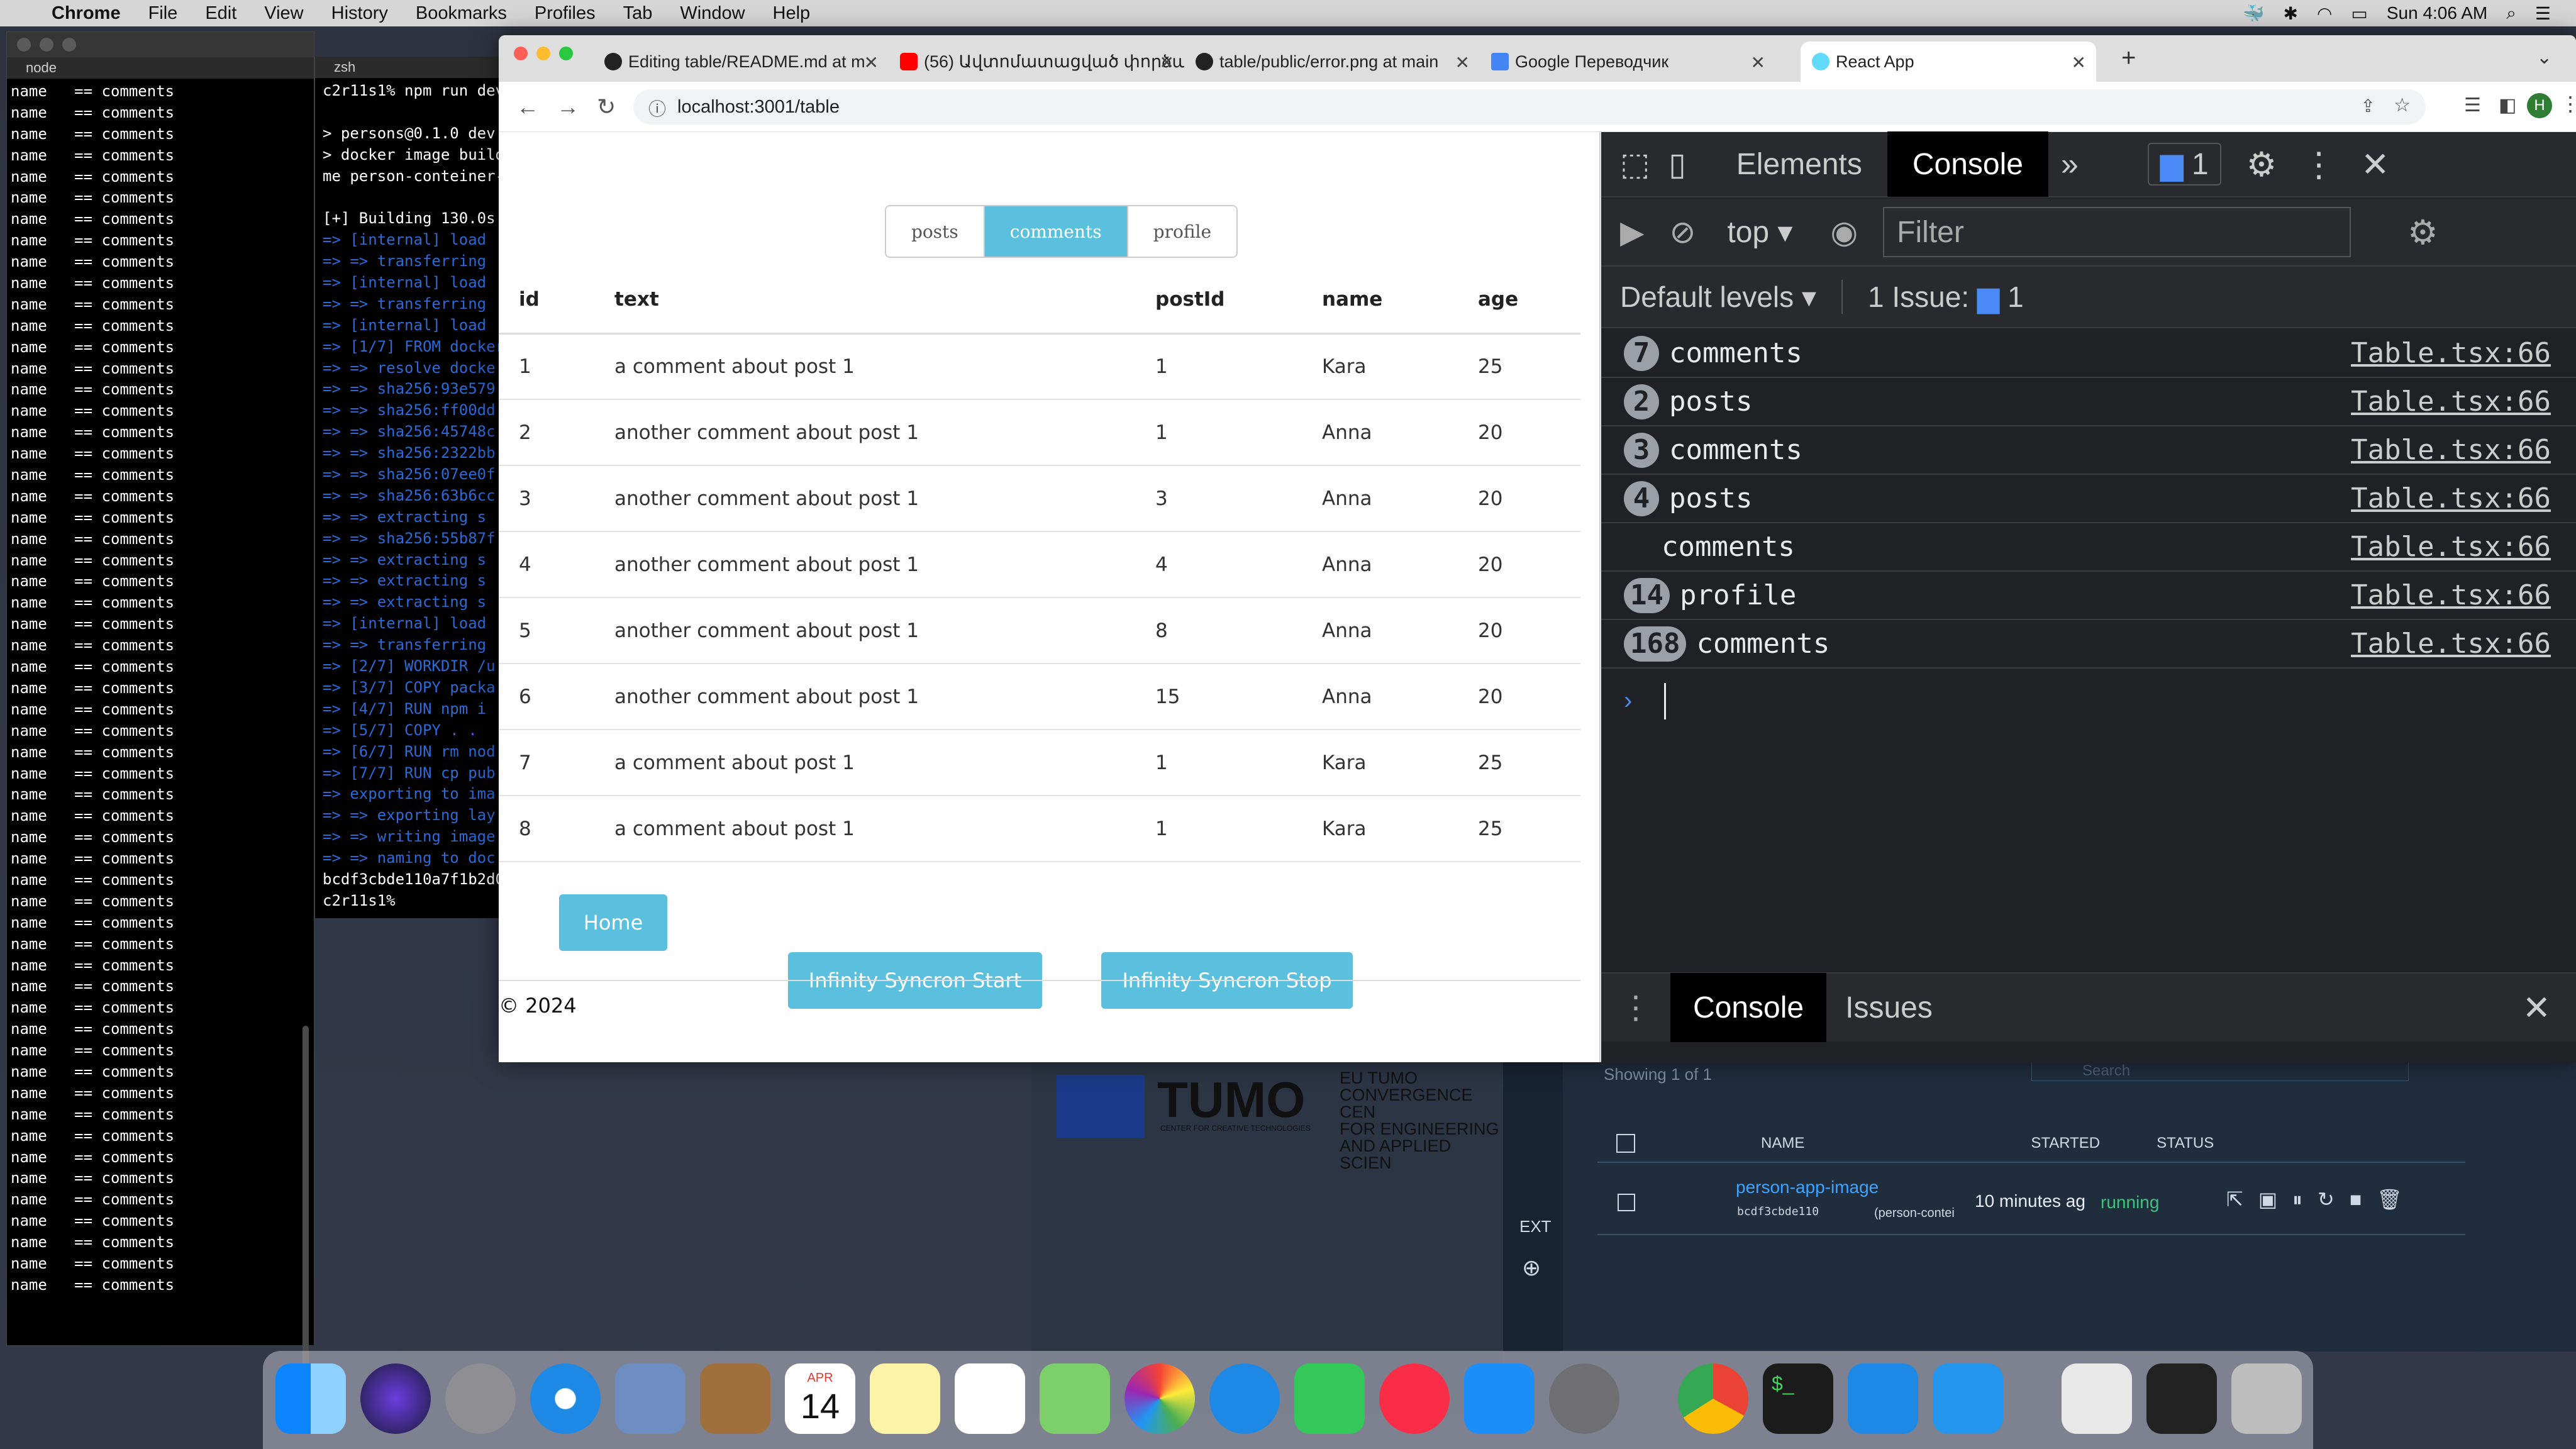 The width and height of the screenshot is (2576, 1449). What do you see at coordinates (758, 107) in the screenshot?
I see `url-text: localhost:3001/table` at bounding box center [758, 107].